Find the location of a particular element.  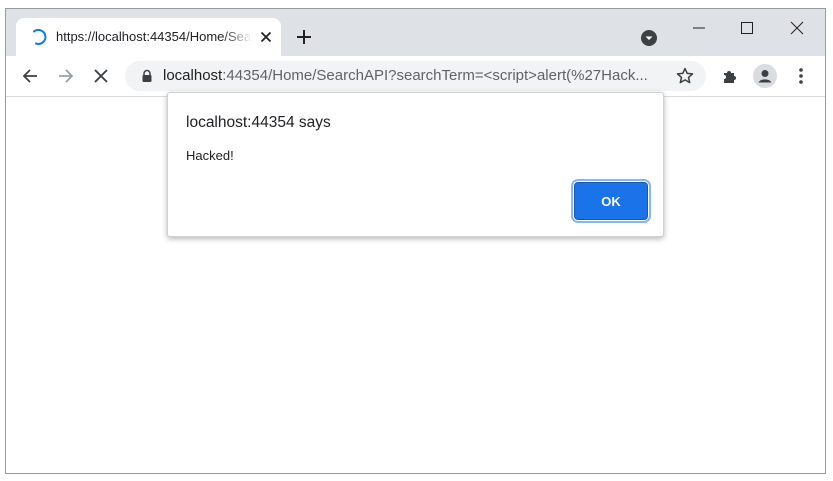

star-icon is located at coordinates (685, 76).